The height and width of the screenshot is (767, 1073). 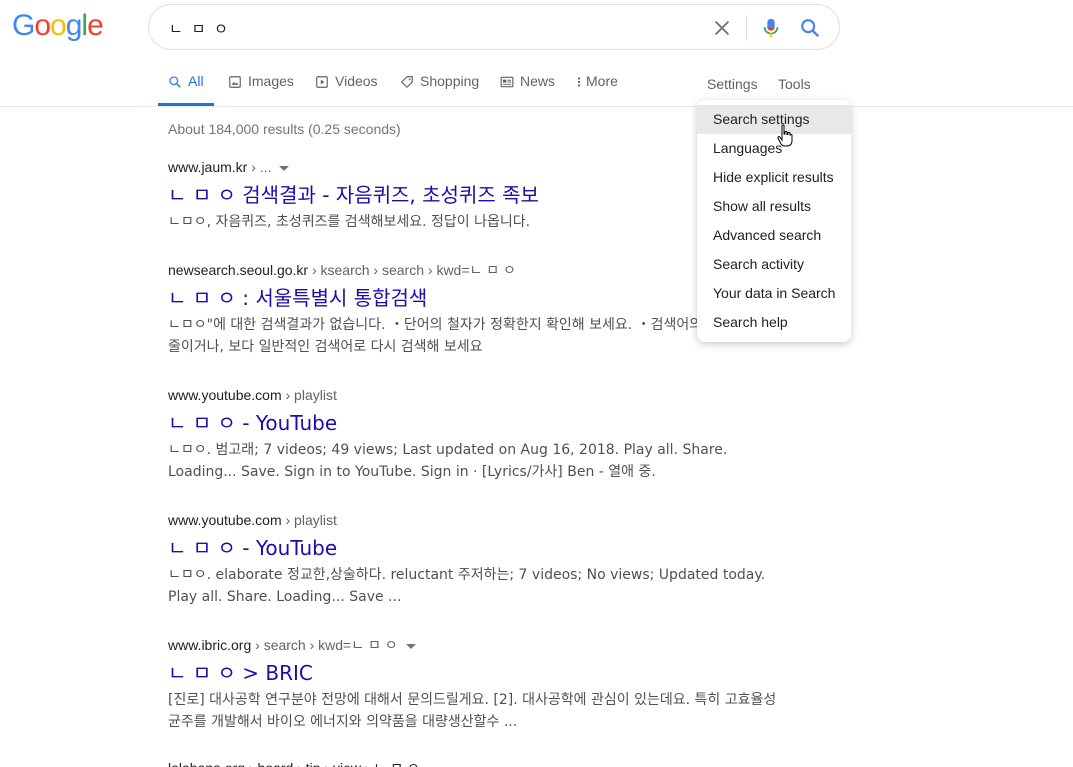 What do you see at coordinates (346, 89) in the screenshot?
I see `tab-videos: Videos` at bounding box center [346, 89].